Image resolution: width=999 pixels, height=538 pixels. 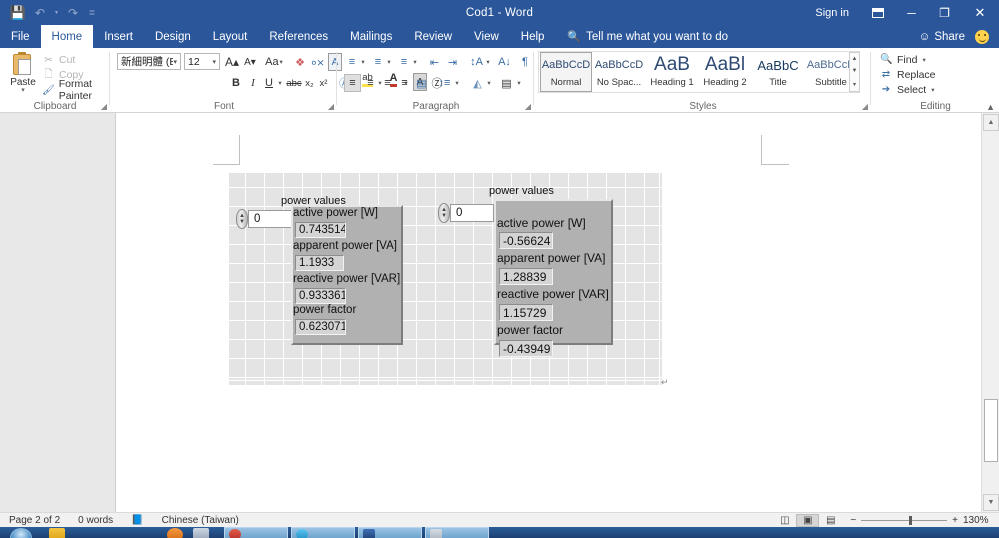 What do you see at coordinates (137, 520) in the screenshot?
I see `proofing-errors-icon: 📘` at bounding box center [137, 520].